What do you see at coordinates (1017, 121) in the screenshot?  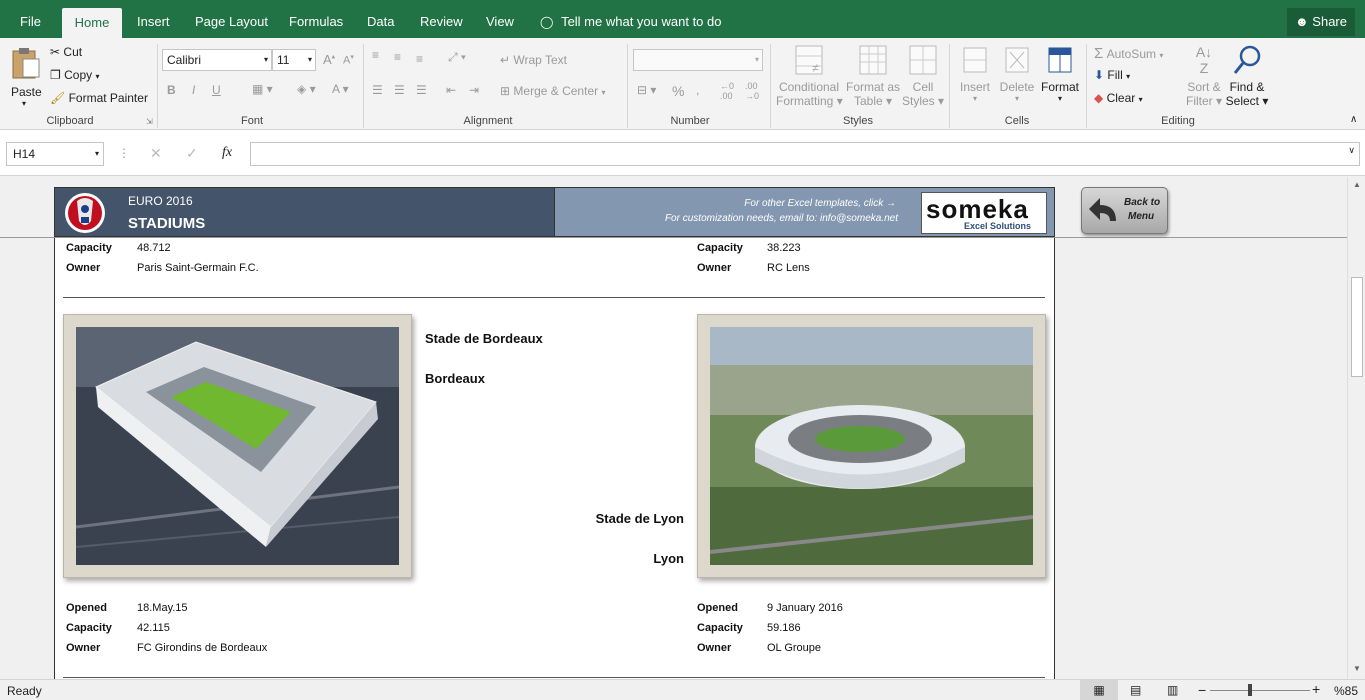 I see `group-label-cells: Cells` at bounding box center [1017, 121].